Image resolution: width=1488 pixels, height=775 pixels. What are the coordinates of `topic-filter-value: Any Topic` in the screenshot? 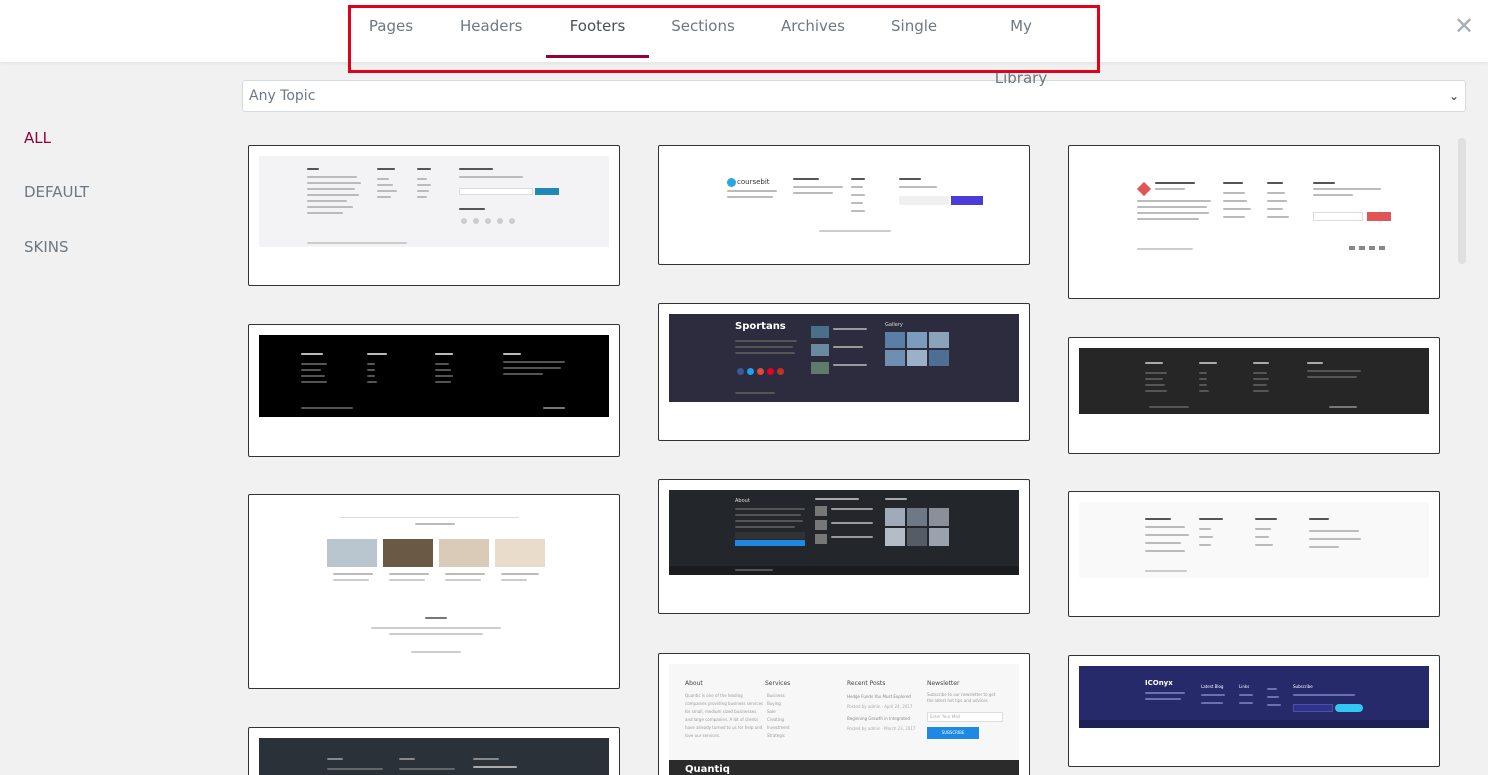 It's located at (282, 96).